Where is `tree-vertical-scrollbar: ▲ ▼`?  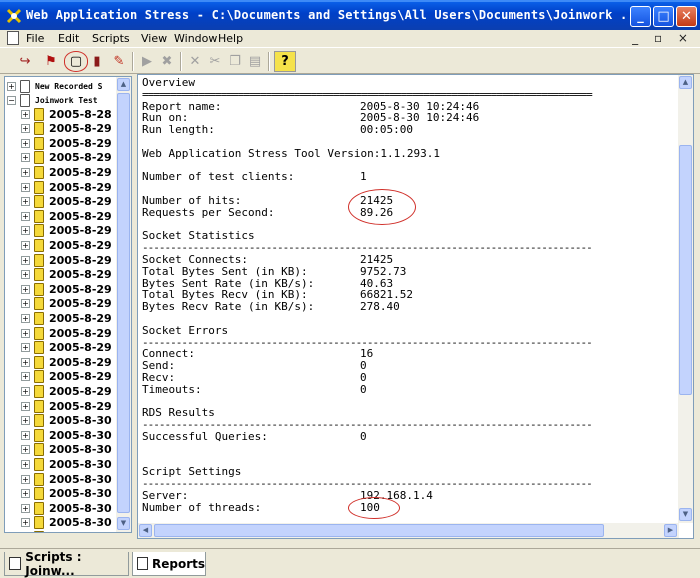
tree-vertical-scrollbar: ▲ ▼ is located at coordinates (123, 304).